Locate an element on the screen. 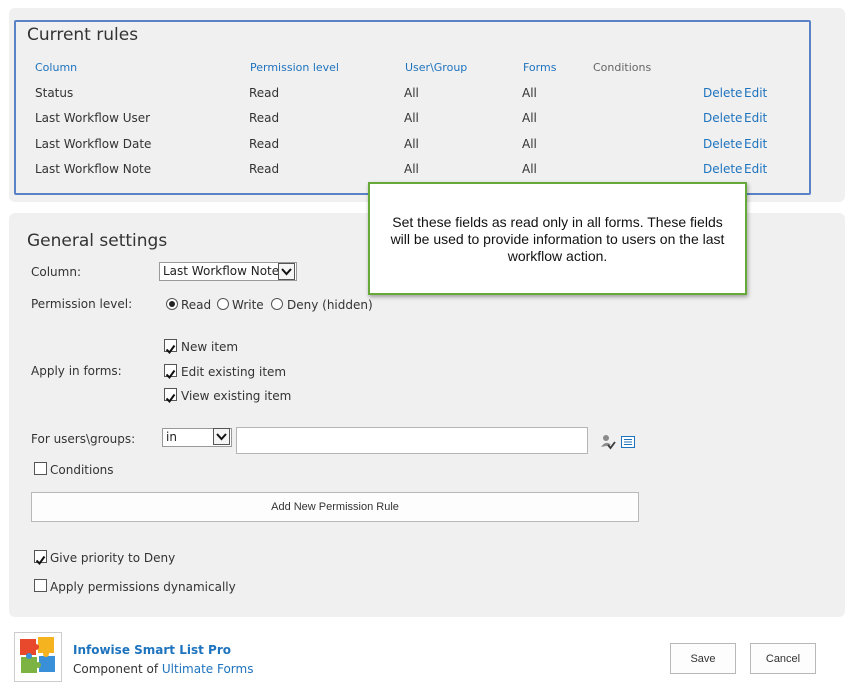  dynamic-permissions-label: Apply permissions dynamically is located at coordinates (143, 587).